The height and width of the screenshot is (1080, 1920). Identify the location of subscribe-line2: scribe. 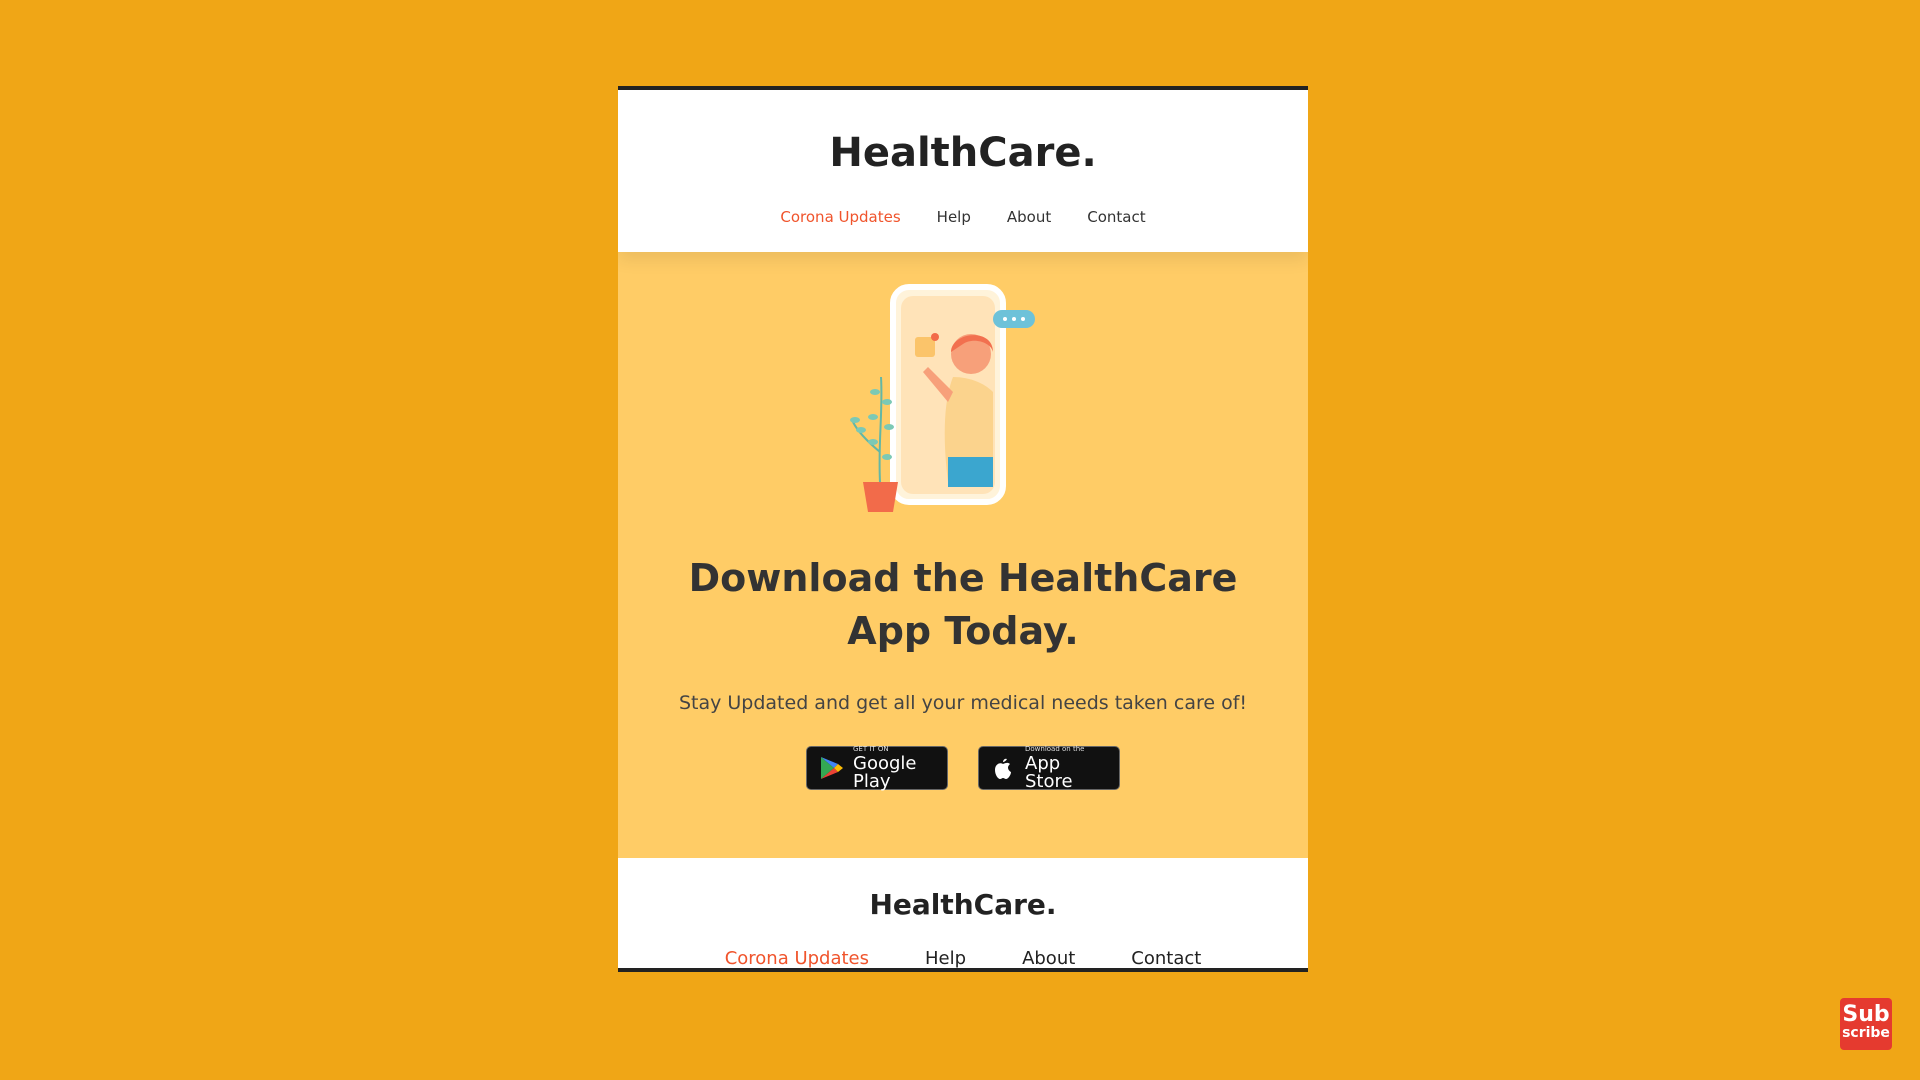
(1866, 1033).